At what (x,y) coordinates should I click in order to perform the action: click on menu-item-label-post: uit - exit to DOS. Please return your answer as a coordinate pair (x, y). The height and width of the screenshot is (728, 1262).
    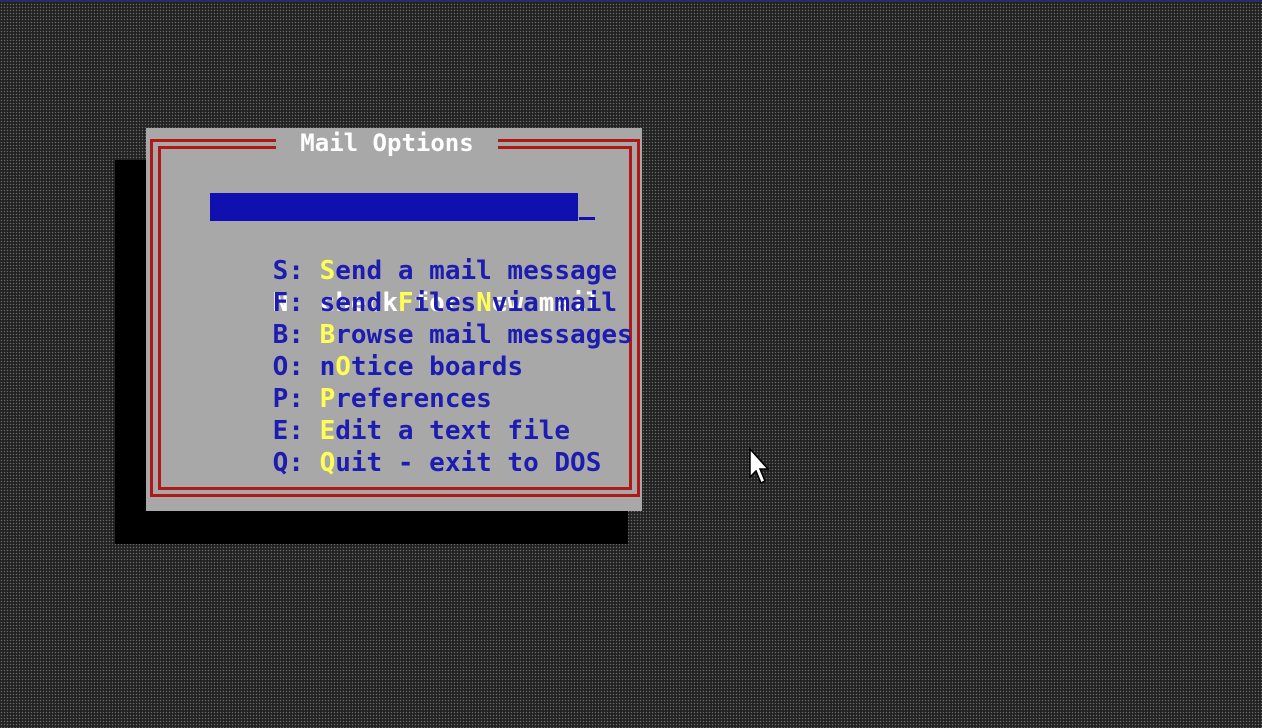
    Looking at the image, I should click on (468, 463).